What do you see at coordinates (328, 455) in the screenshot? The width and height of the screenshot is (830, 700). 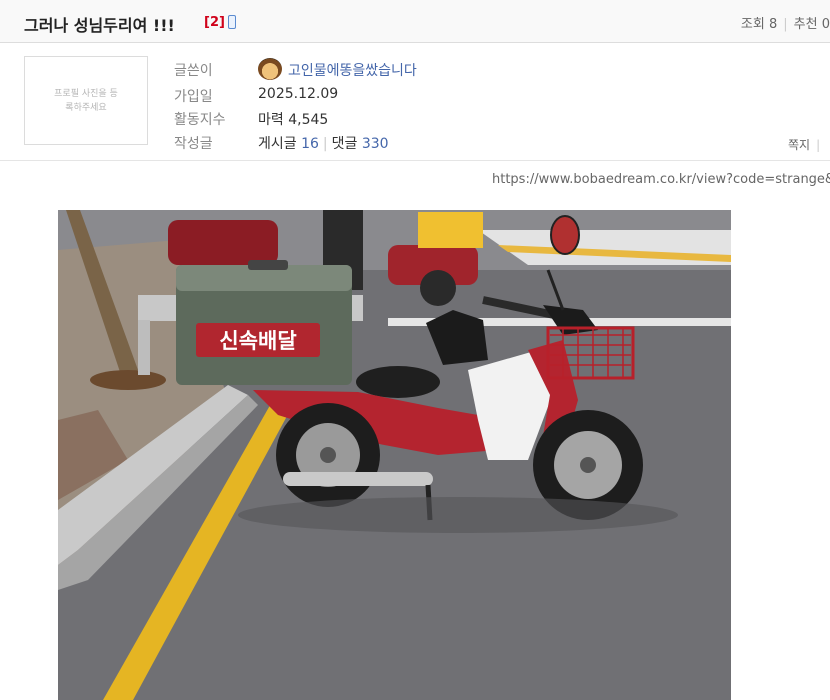 I see `rear-hub` at bounding box center [328, 455].